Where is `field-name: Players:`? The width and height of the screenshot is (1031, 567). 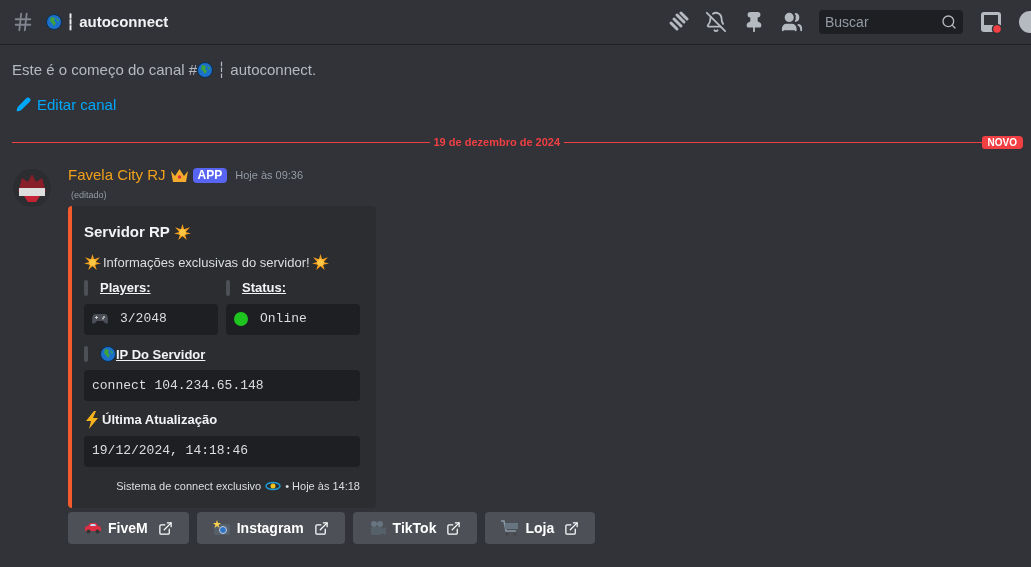
field-name: Players: is located at coordinates (125, 288).